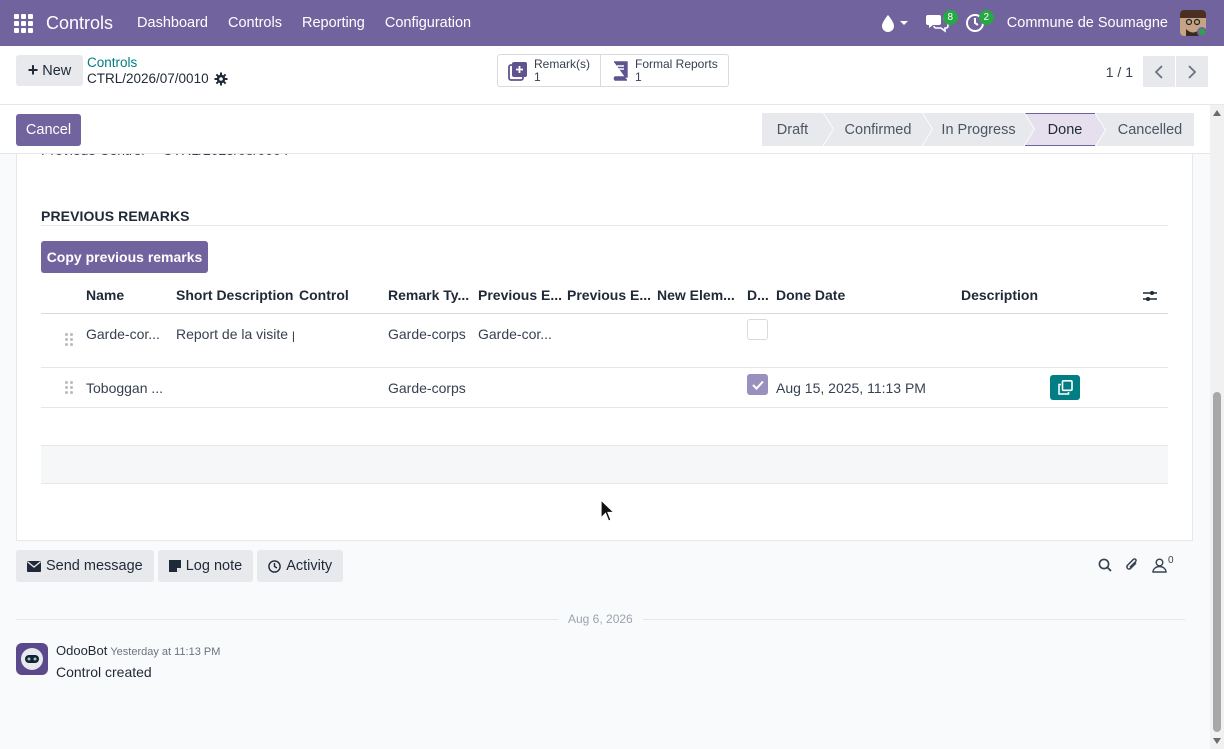  I want to click on odoobot-avatar, so click(32, 659).